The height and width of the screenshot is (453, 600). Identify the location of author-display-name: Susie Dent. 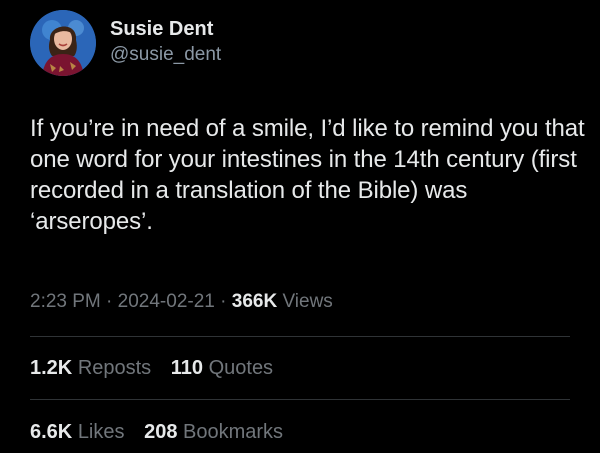
(165, 29).